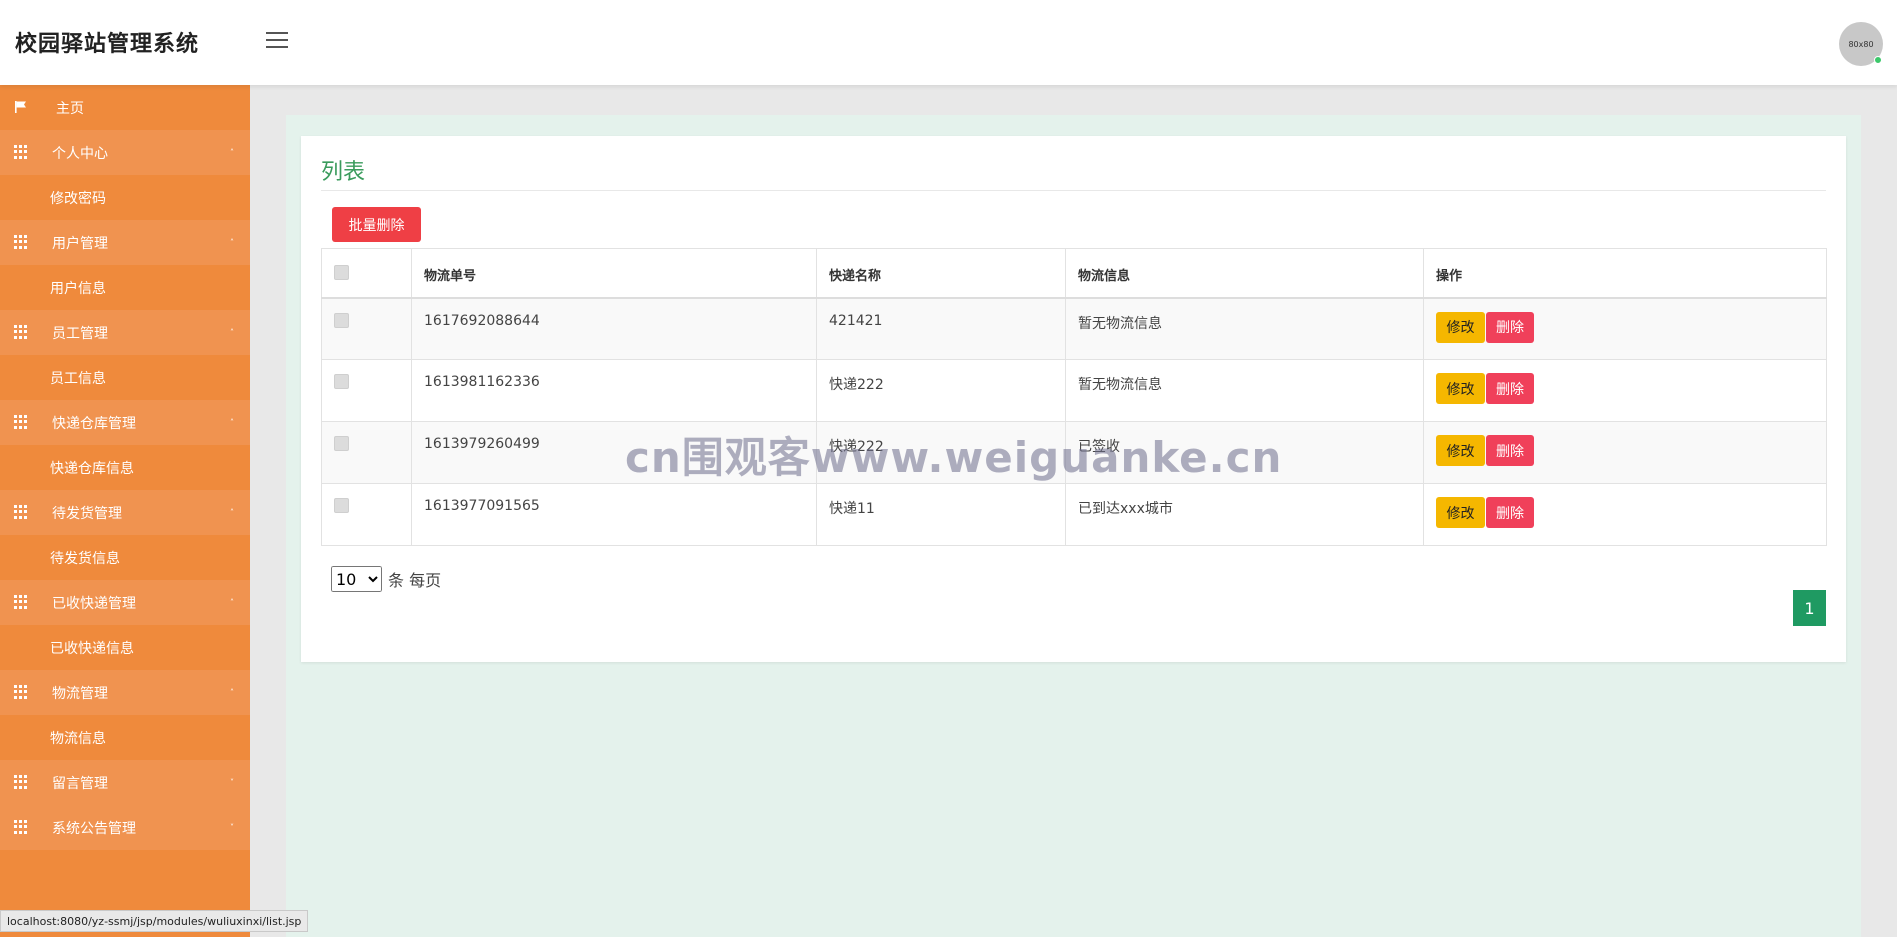 Image resolution: width=1897 pixels, height=937 pixels. What do you see at coordinates (125, 557) in the screenshot?
I see `sidebar-item-10: 待发货信息` at bounding box center [125, 557].